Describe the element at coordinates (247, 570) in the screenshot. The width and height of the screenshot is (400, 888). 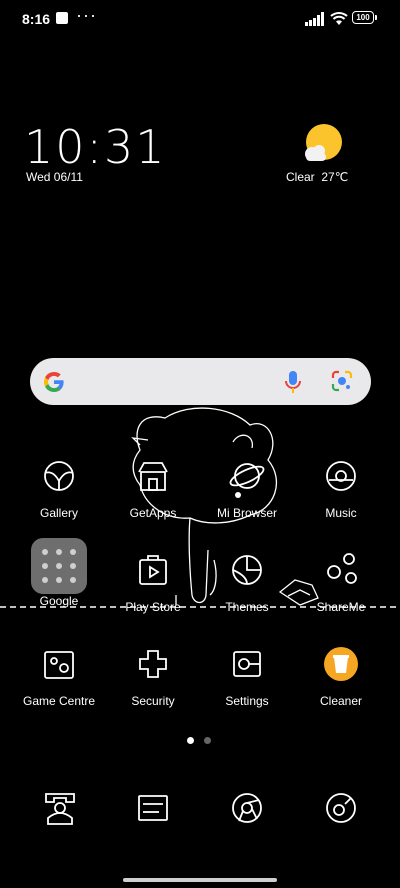
I see `themes-icon` at that location.